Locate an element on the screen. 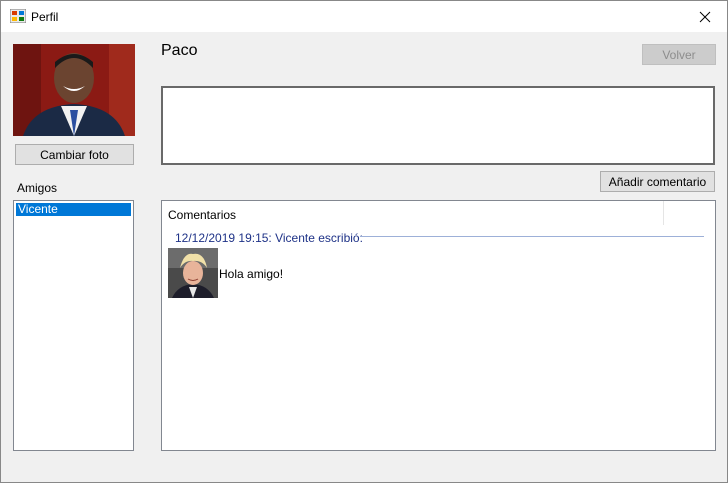 The image size is (728, 483). friends-label: Amigos is located at coordinates (37, 188).